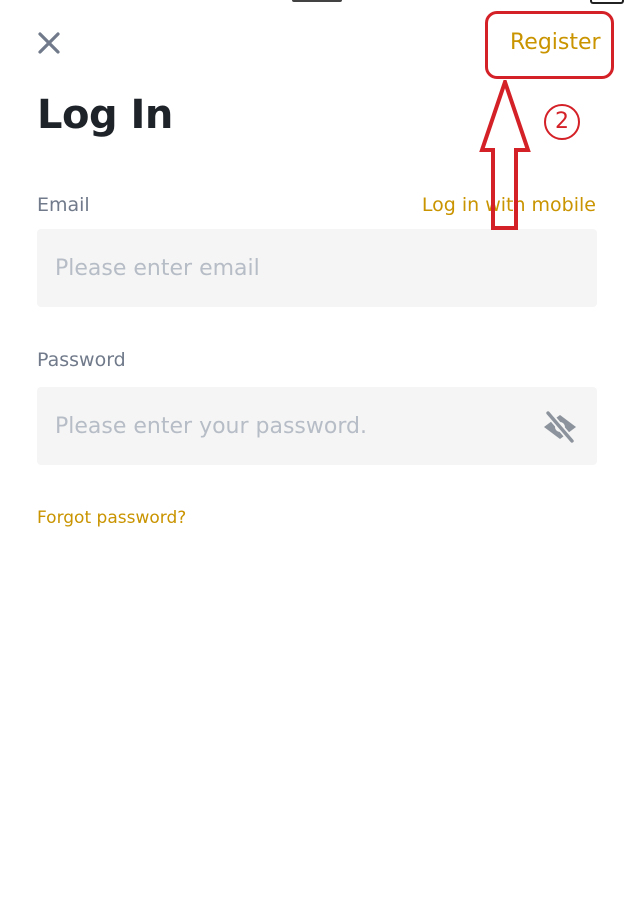  Describe the element at coordinates (505, 155) in the screenshot. I see `annotation-arrow-icon` at that location.